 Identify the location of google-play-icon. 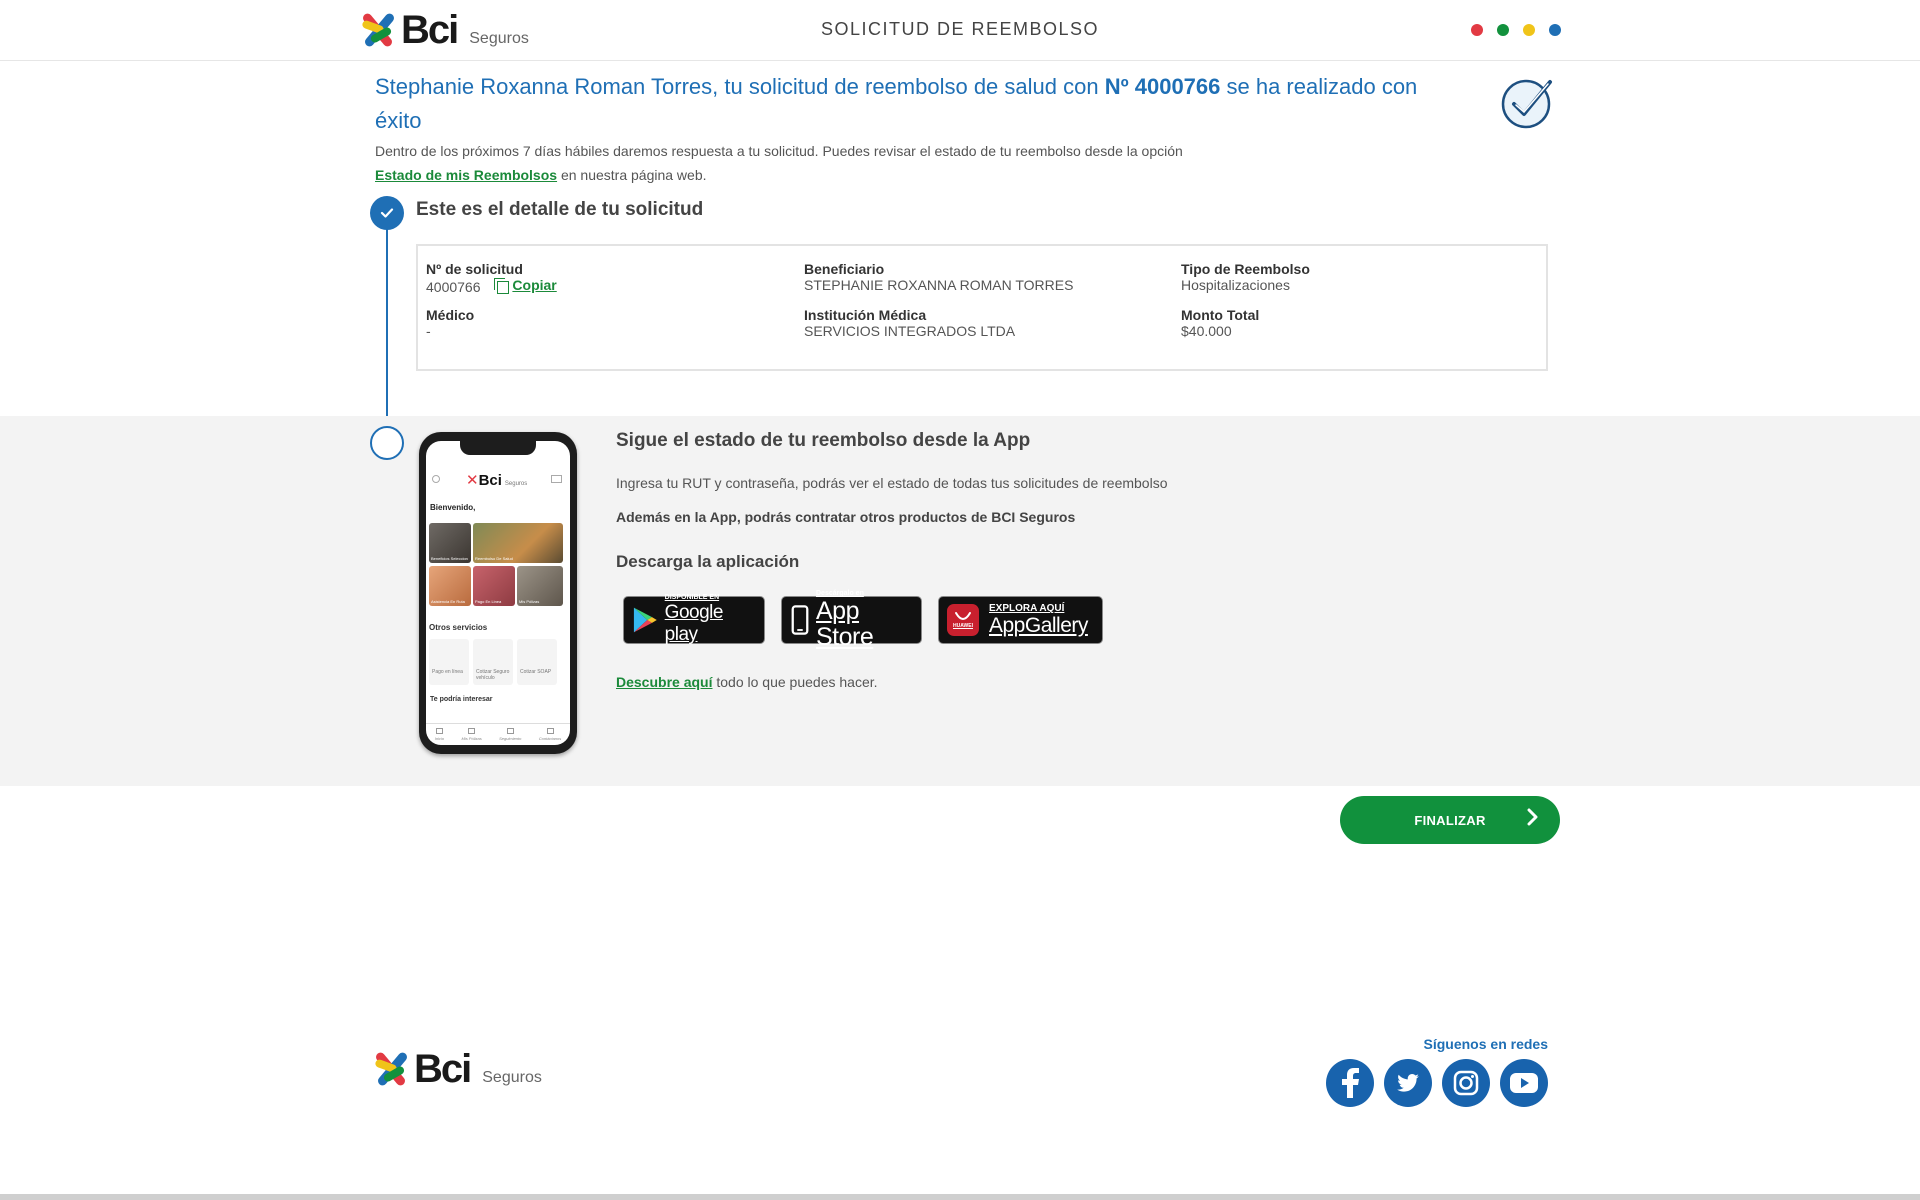
(645, 620).